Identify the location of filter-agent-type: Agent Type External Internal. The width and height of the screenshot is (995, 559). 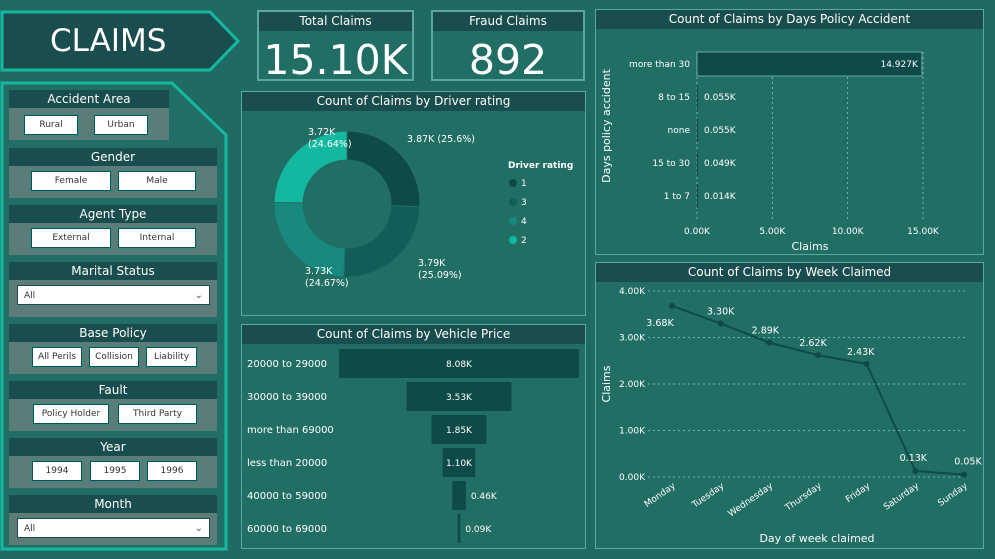
(113, 230).